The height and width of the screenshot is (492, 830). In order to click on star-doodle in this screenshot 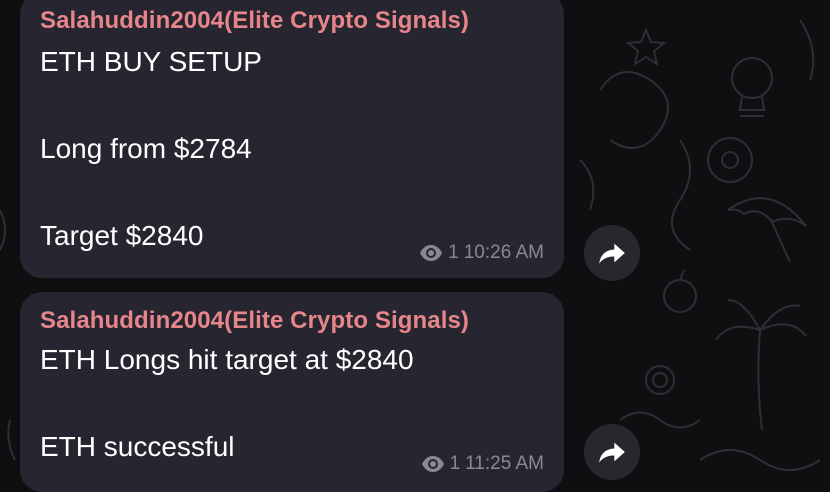, I will do `click(646, 47)`.